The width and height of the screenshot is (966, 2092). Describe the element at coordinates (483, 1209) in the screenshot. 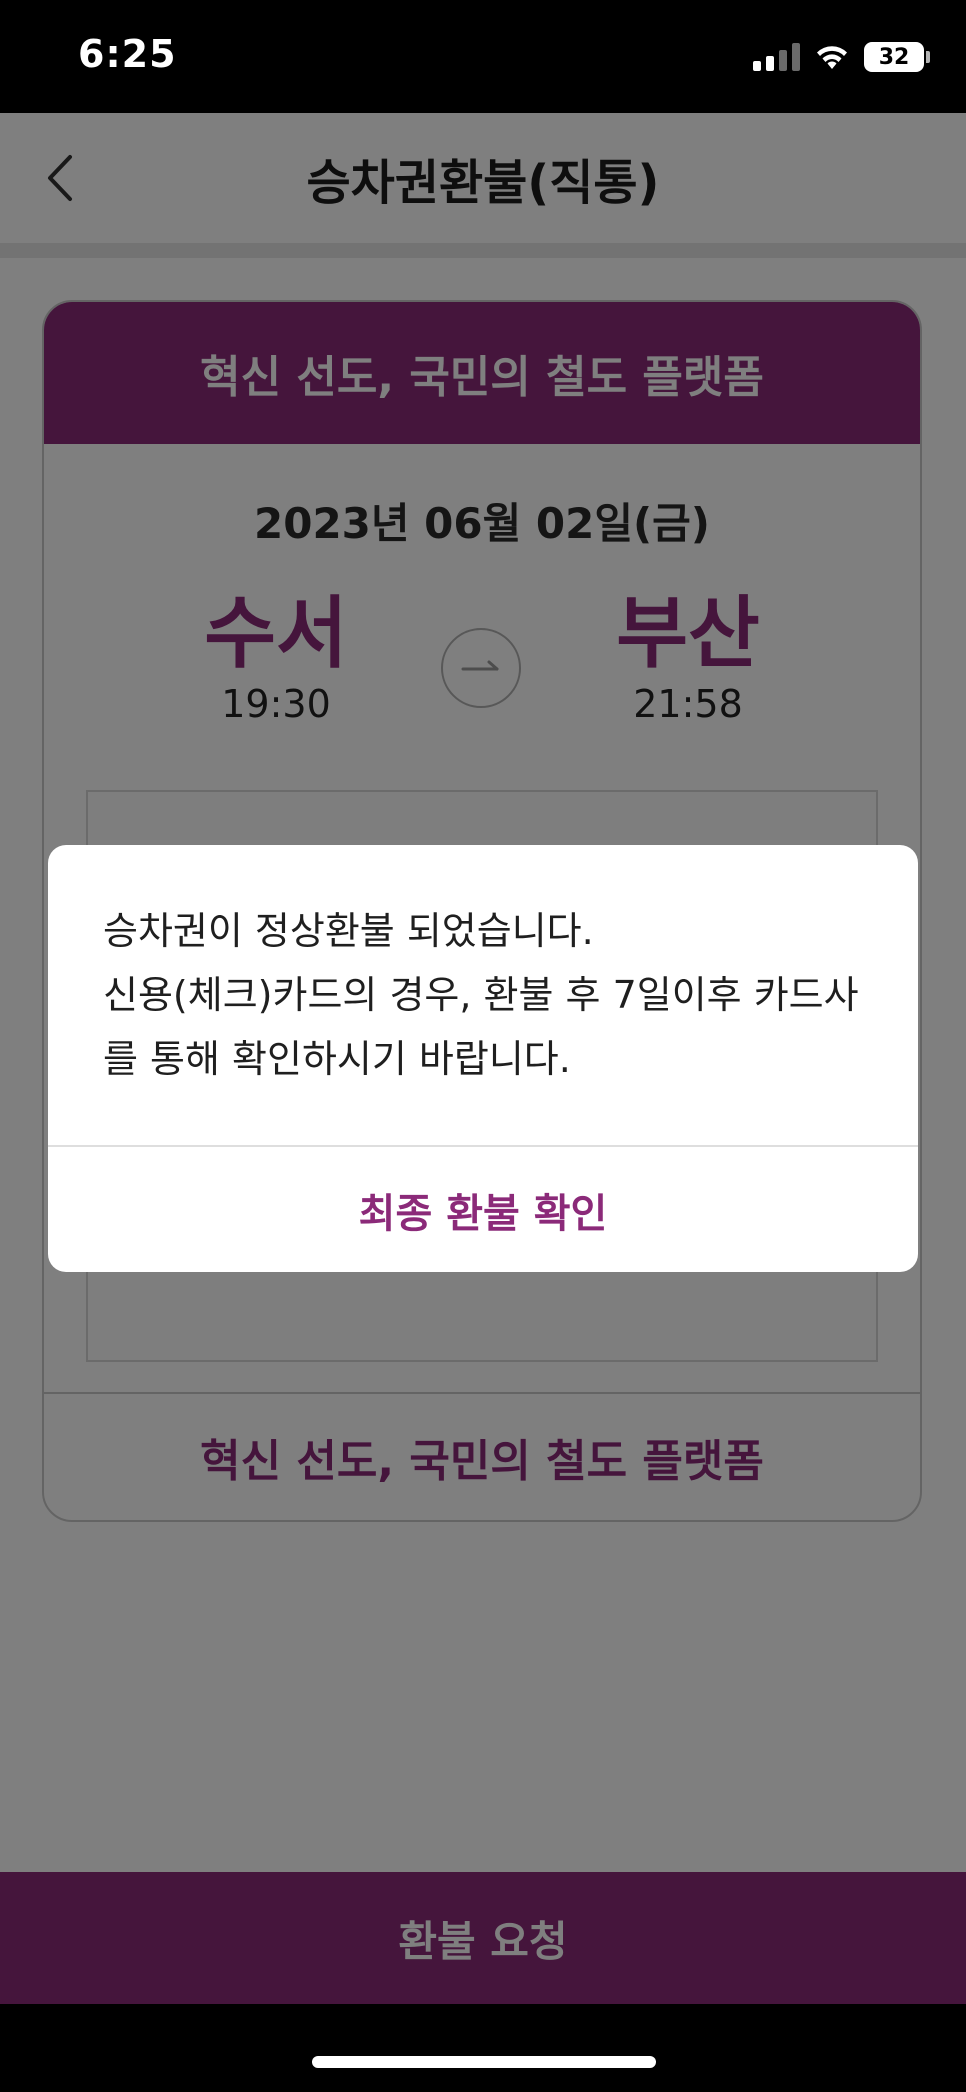

I see `confirm-refund-button: 최종 환불 확인` at that location.